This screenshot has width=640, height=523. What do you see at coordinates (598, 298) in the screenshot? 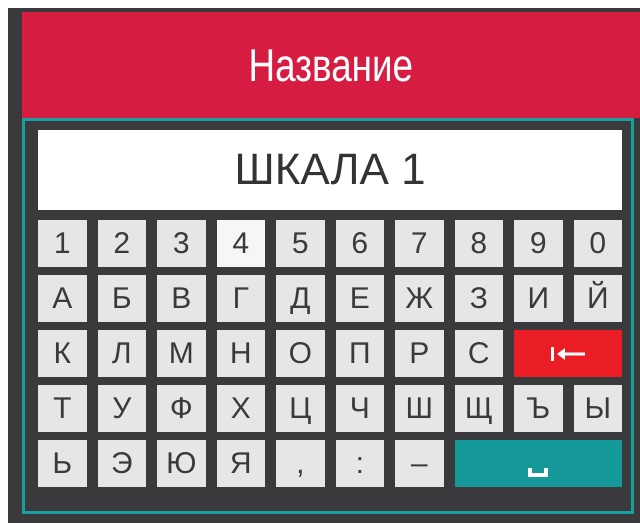
I see `key-button: Й` at bounding box center [598, 298].